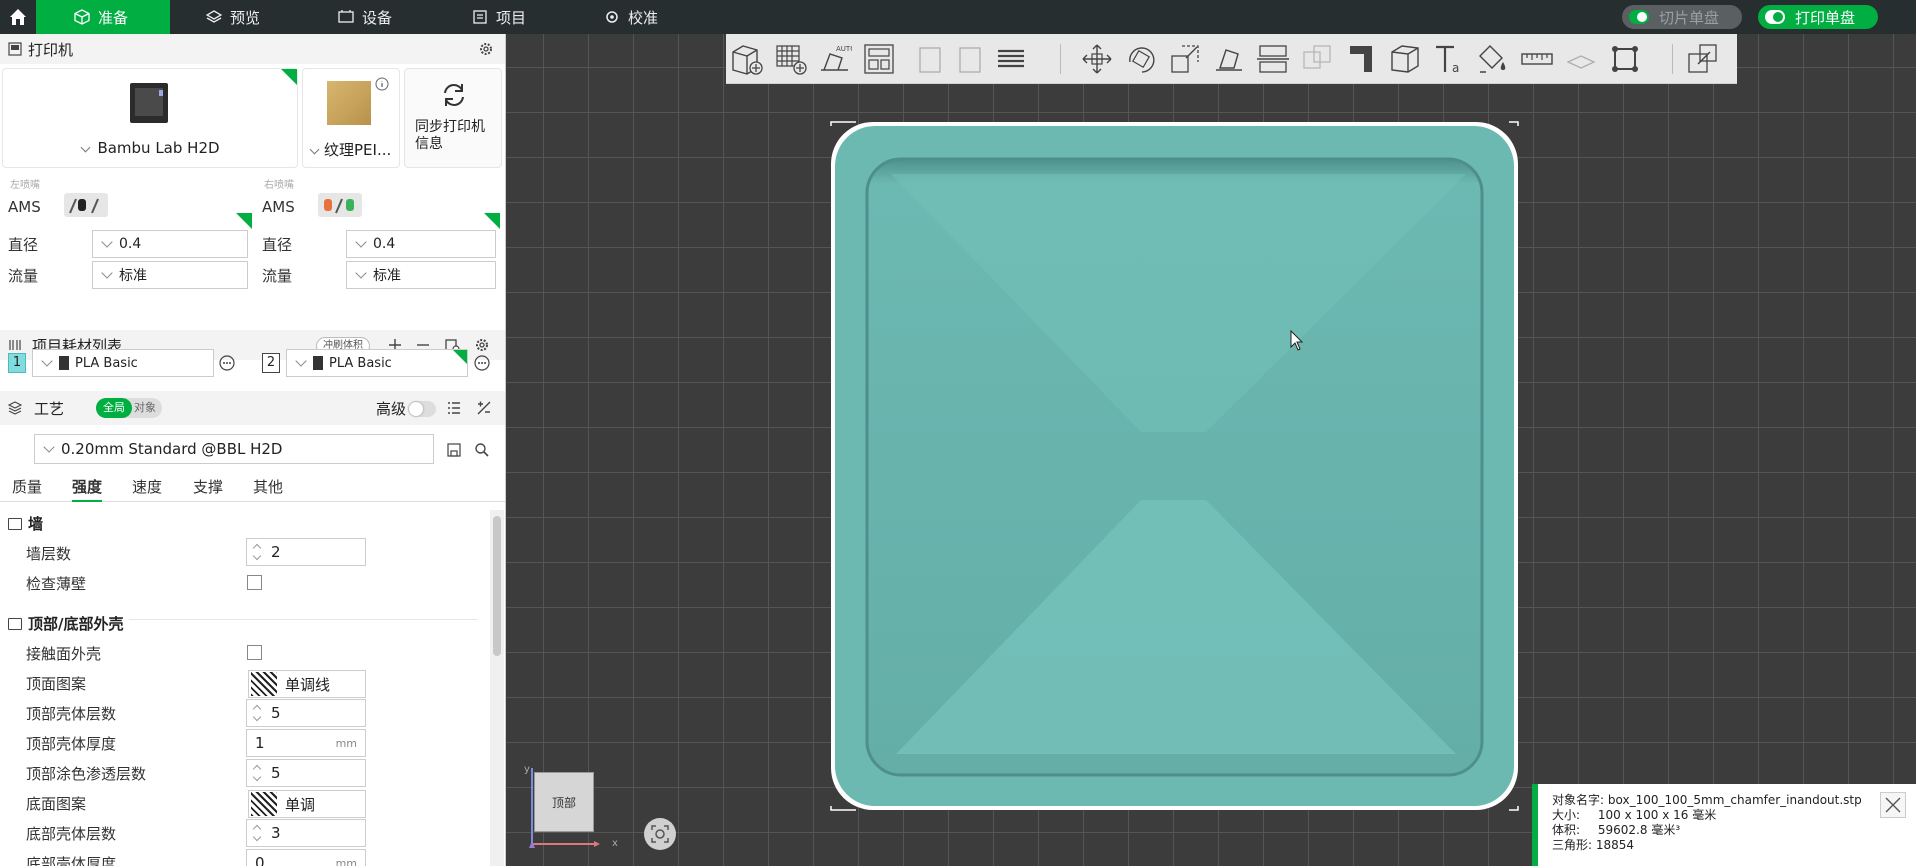 Image resolution: width=1916 pixels, height=866 pixels. What do you see at coordinates (421, 244) in the screenshot?
I see `right-diameter-select: 0.4` at bounding box center [421, 244].